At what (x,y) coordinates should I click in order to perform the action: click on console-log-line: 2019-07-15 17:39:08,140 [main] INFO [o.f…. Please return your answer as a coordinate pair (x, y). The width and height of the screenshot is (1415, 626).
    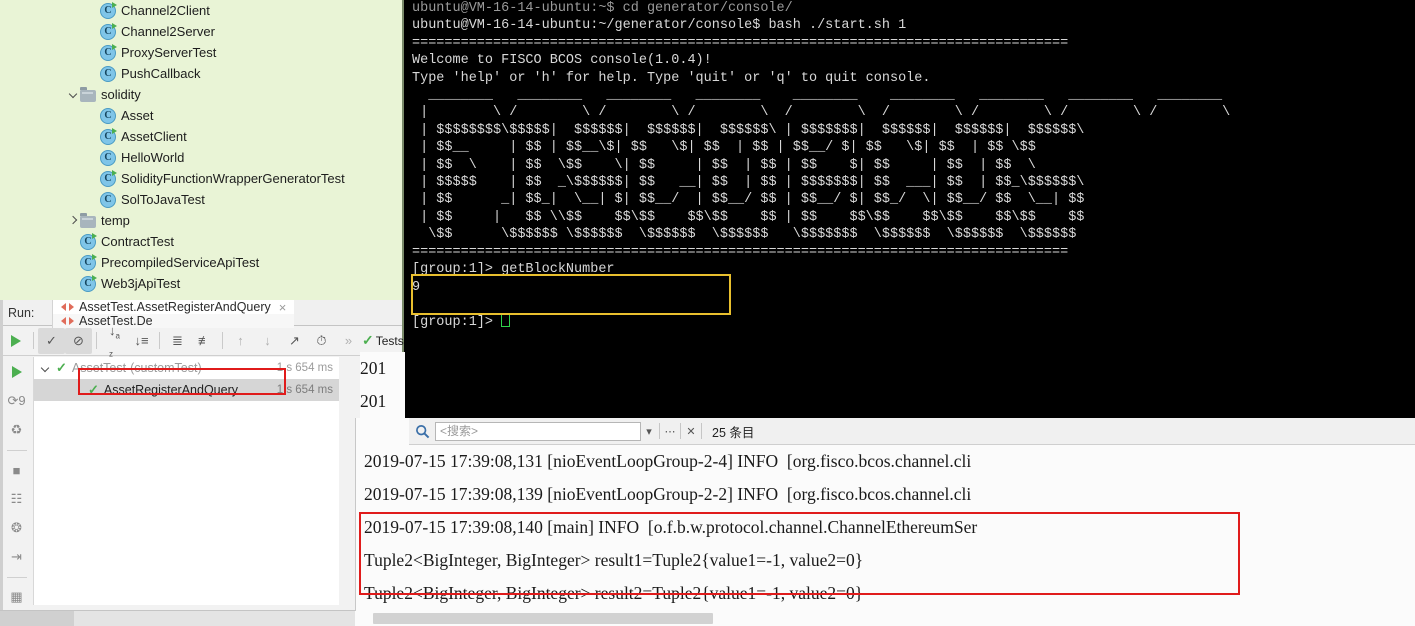
    Looking at the image, I should click on (671, 527).